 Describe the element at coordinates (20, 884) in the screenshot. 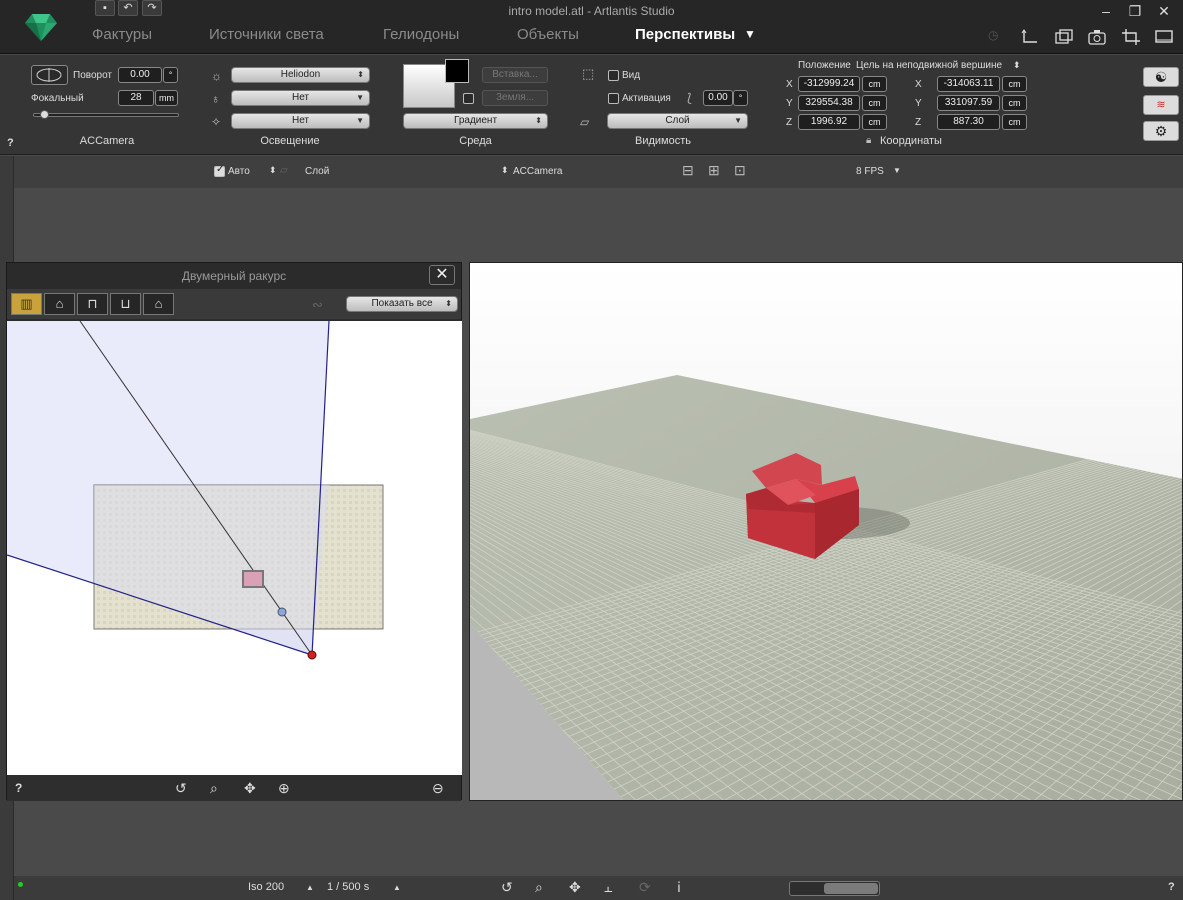

I see `status-led-icon` at that location.